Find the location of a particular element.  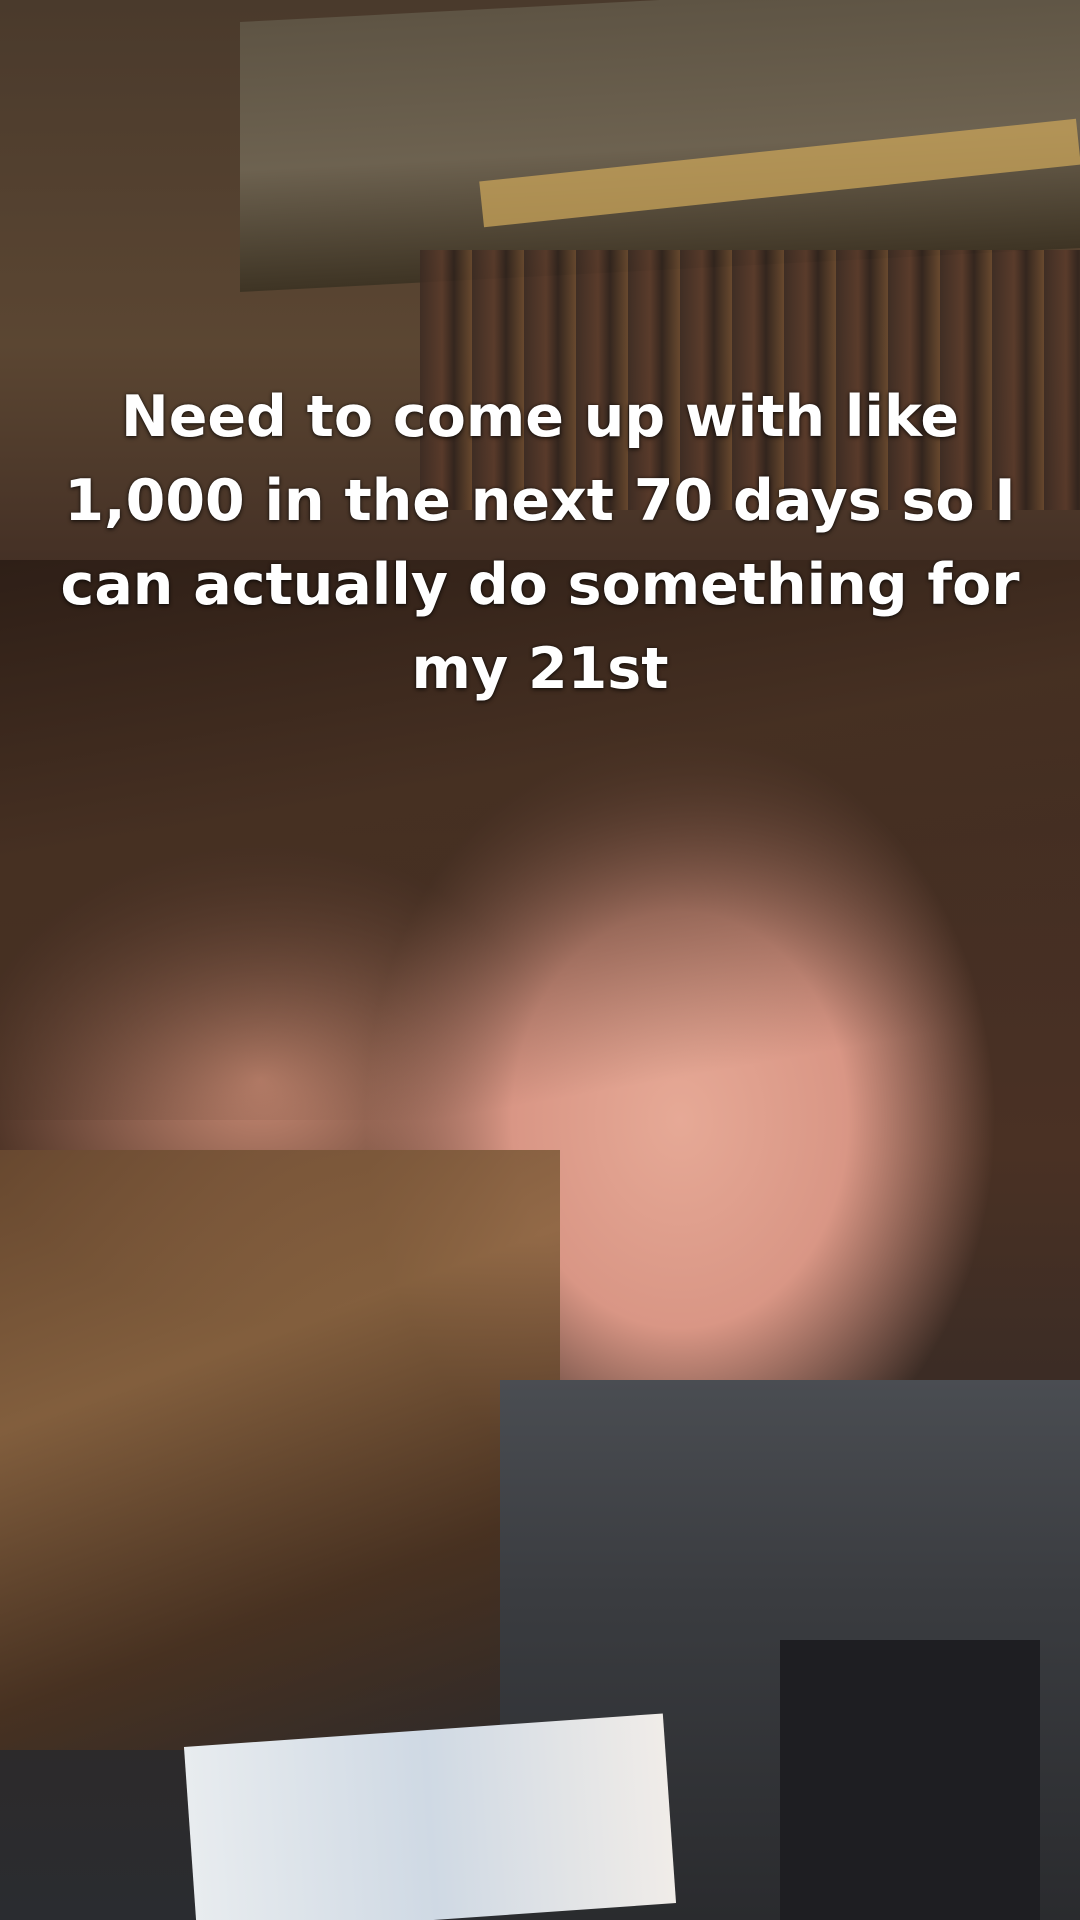

caption-line: can actually do something for is located at coordinates (540, 585).